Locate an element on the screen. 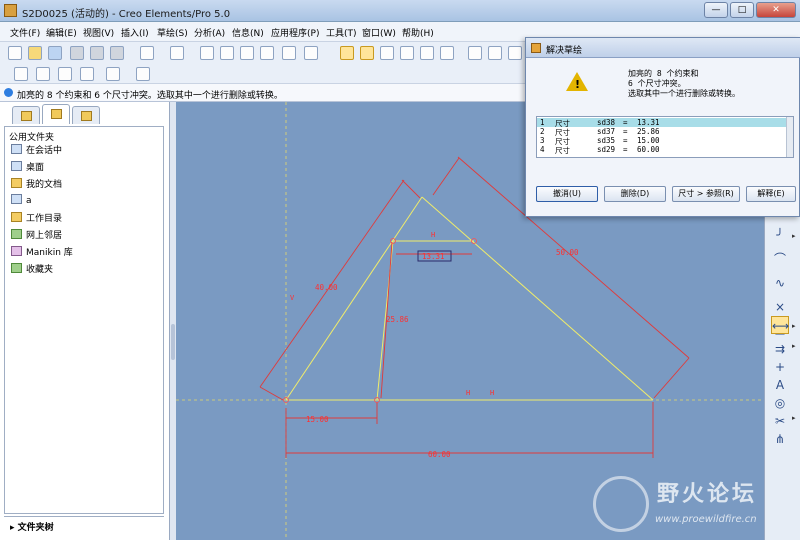 The image size is (800, 540). text-tool-icon: A is located at coordinates (780, 385).